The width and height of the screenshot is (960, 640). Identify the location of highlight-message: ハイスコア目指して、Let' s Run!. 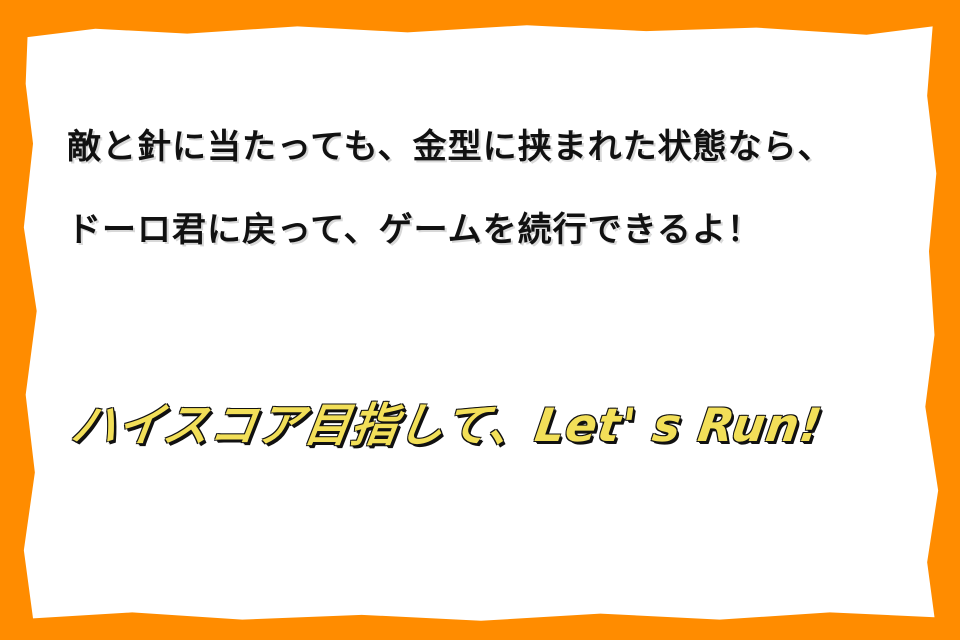
(446, 425).